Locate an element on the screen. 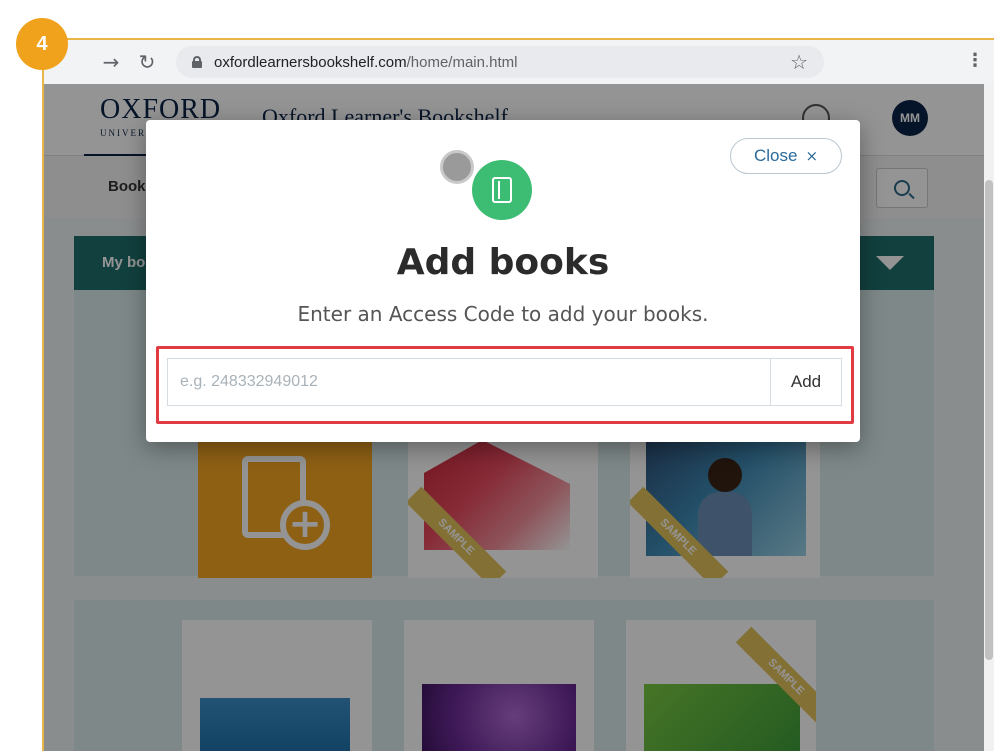 This screenshot has width=994, height=751. dialog-subtitle: Enter an Access Code to add your books. is located at coordinates (503, 314).